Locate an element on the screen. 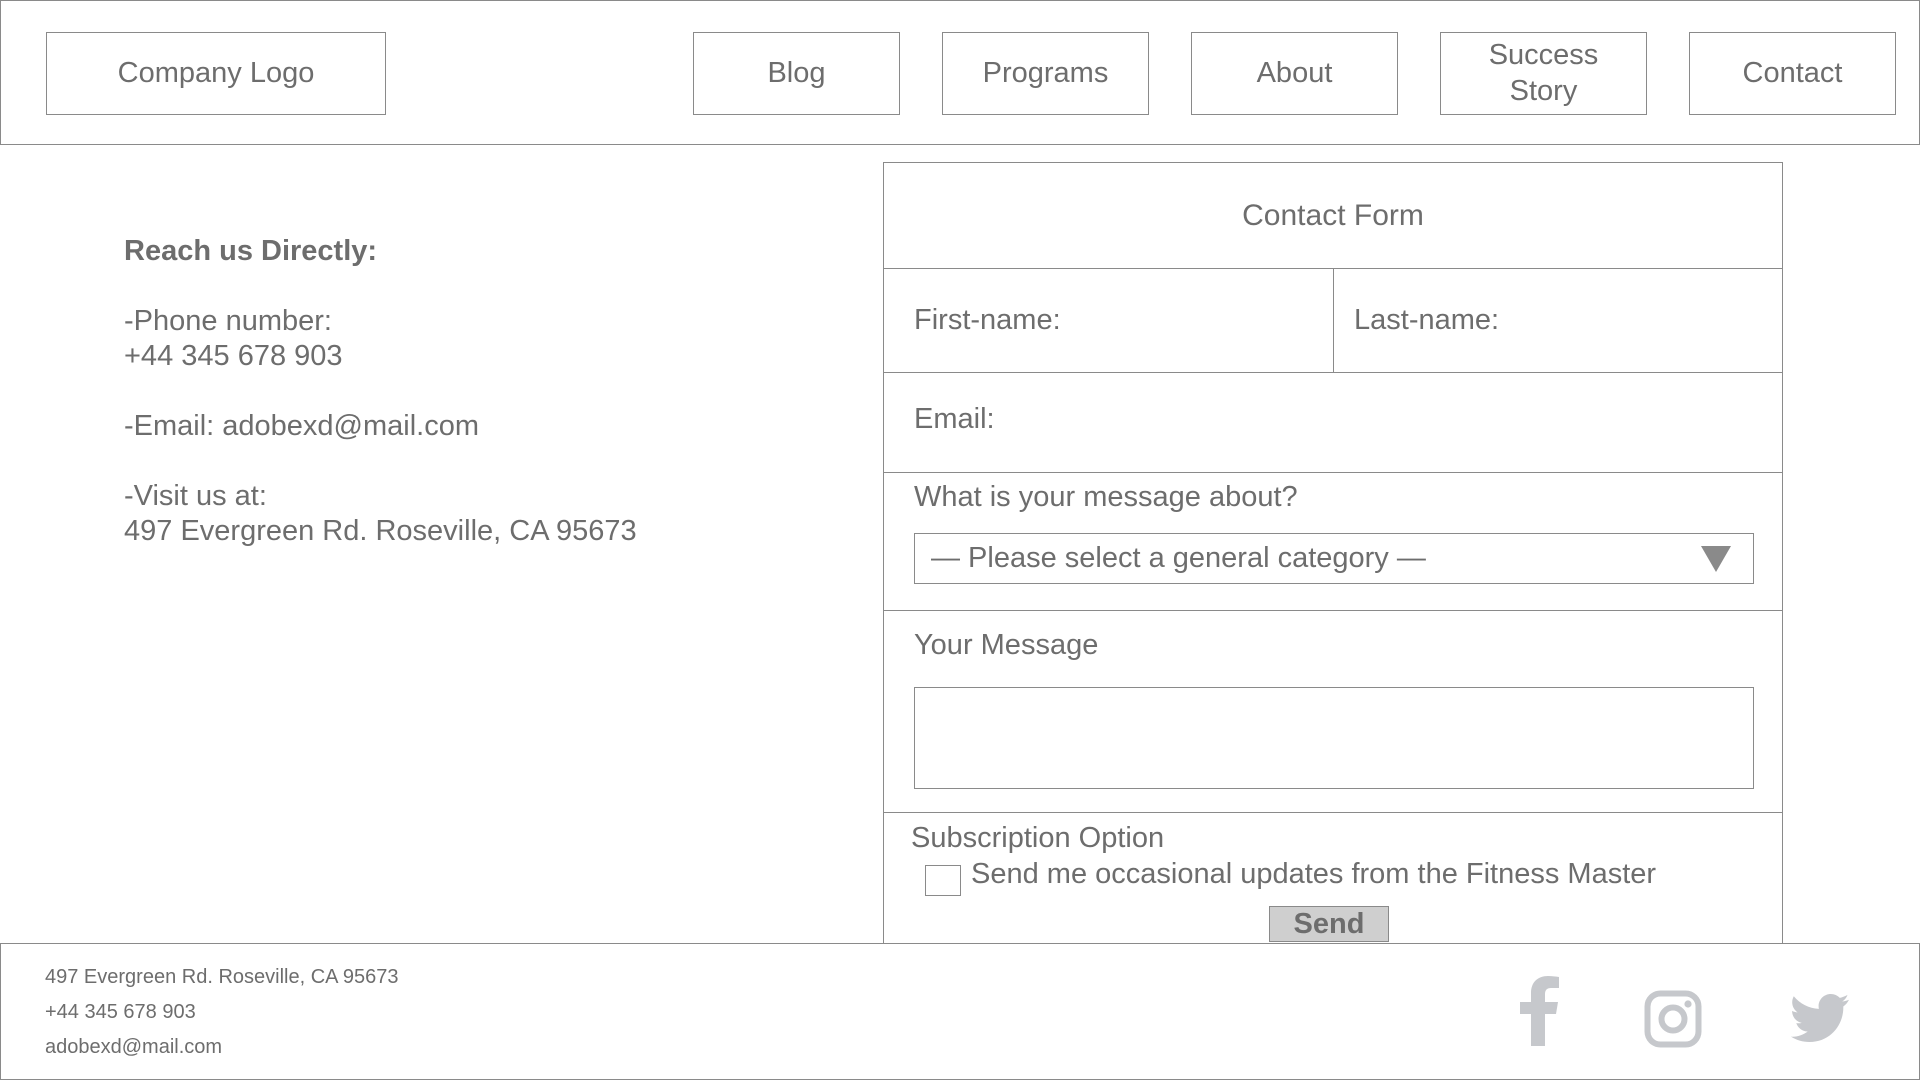  send-button: Send is located at coordinates (1329, 924).